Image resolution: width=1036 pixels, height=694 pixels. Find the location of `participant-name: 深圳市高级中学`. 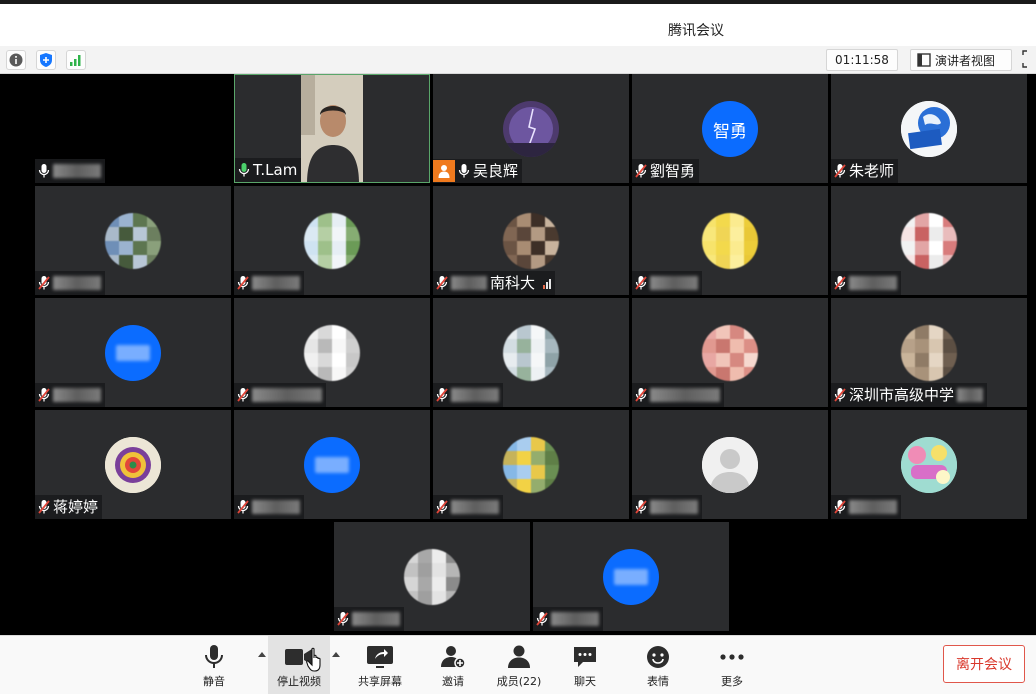

participant-name: 深圳市高级中学 is located at coordinates (902, 395).